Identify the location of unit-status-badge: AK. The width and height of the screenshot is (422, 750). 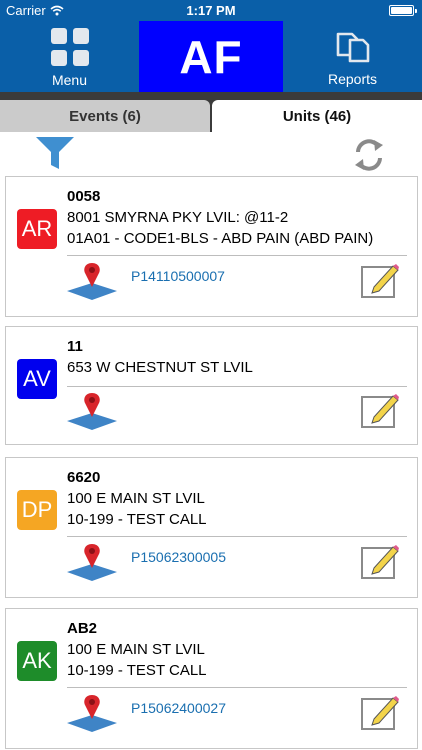
(37, 661).